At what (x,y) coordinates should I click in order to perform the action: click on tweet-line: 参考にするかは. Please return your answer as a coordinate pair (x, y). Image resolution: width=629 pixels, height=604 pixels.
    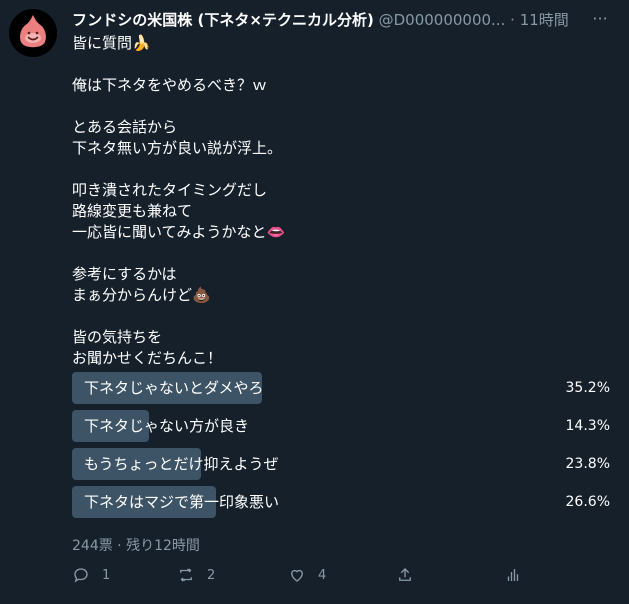
    Looking at the image, I should click on (332, 274).